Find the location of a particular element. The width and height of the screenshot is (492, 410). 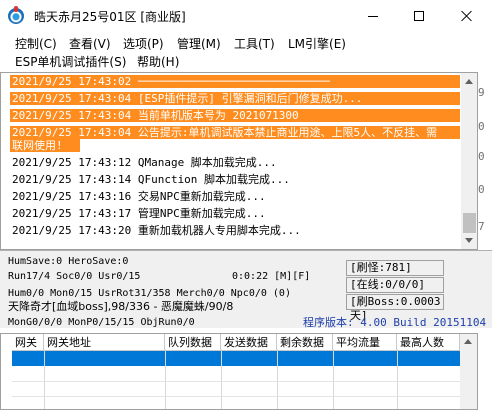

close-button is located at coordinates (467, 16).